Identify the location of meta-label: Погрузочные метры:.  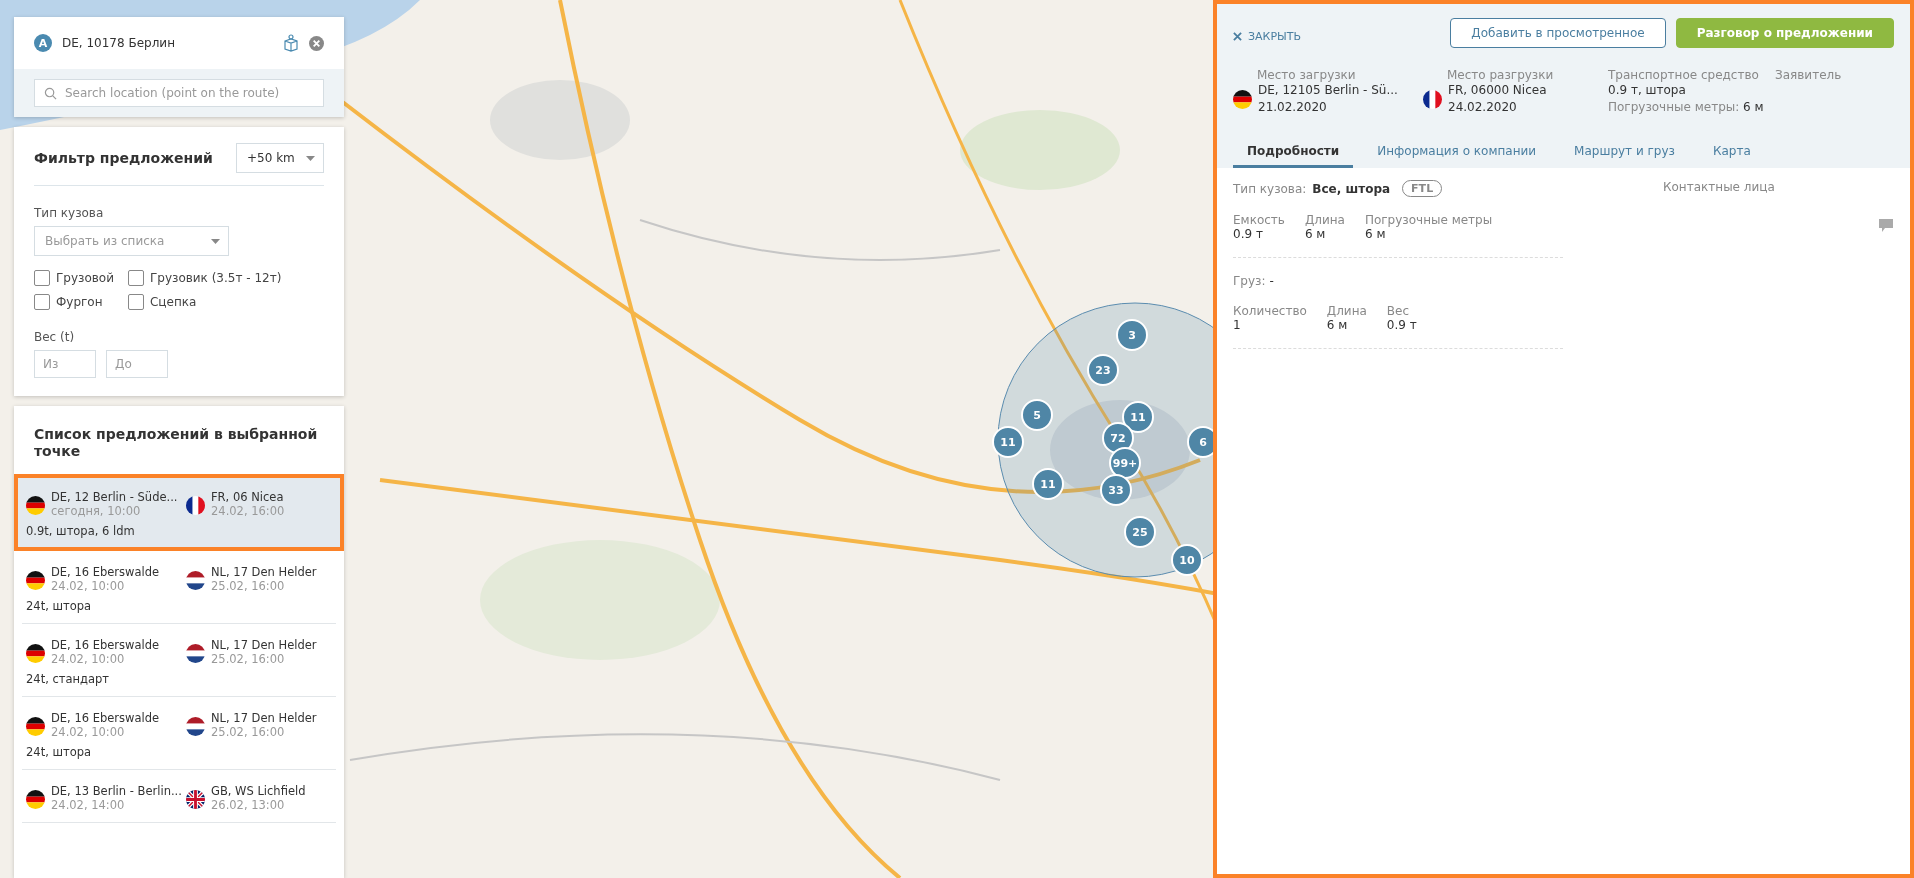
(1674, 107).